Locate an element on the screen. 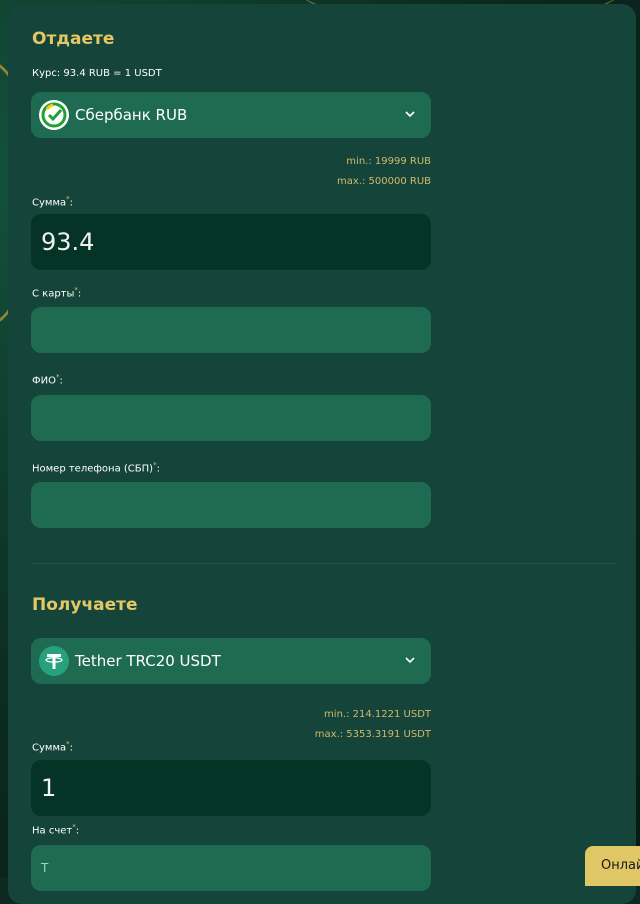 The image size is (640, 904). tether-icon is located at coordinates (54, 661).